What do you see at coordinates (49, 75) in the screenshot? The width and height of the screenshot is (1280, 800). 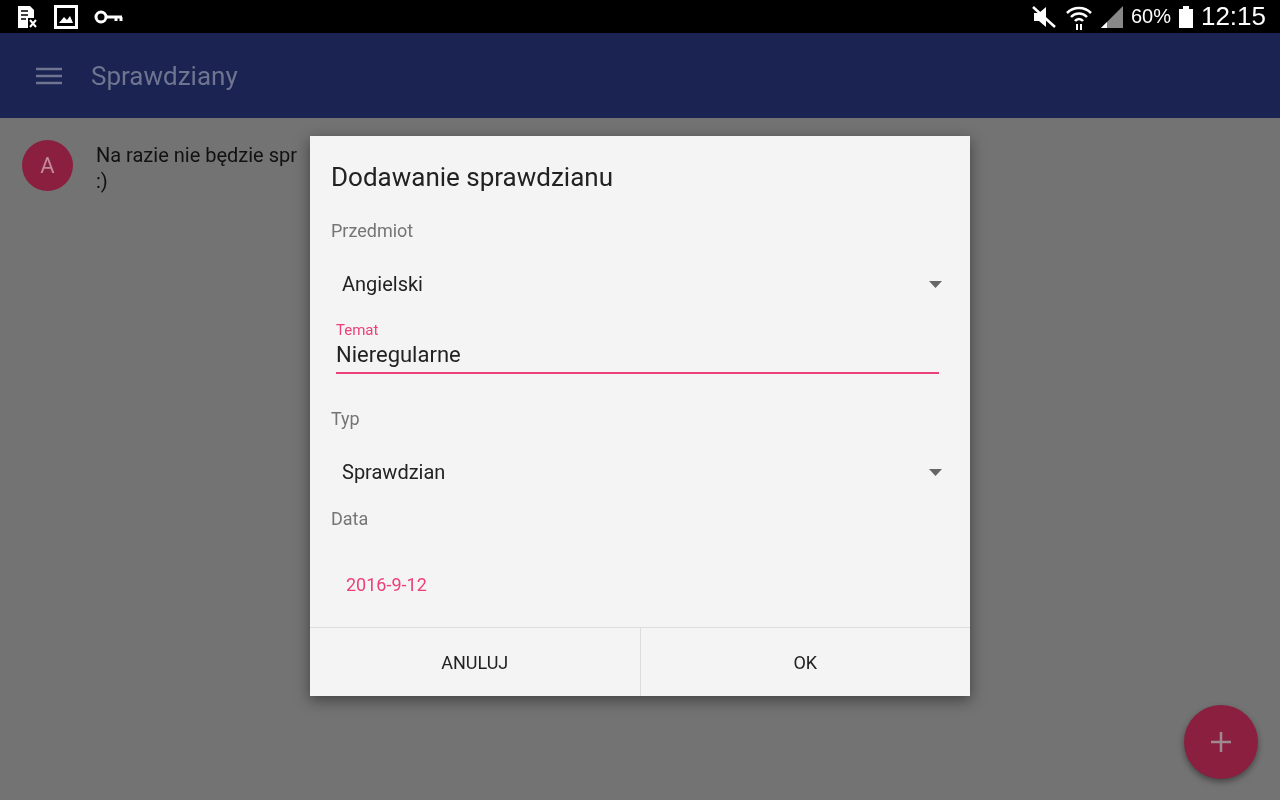 I see `menu-icon` at bounding box center [49, 75].